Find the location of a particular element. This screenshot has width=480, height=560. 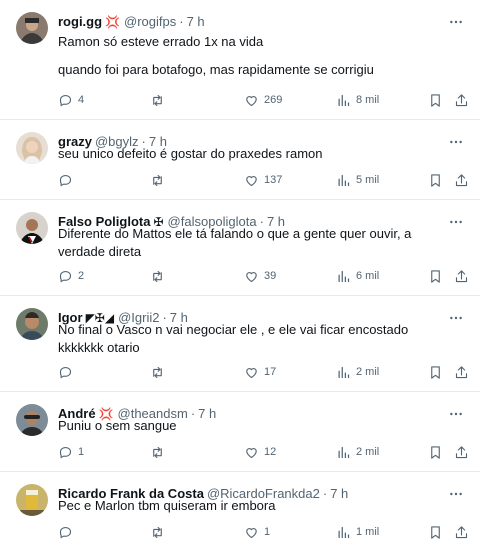

like-button: 1 is located at coordinates (257, 532).